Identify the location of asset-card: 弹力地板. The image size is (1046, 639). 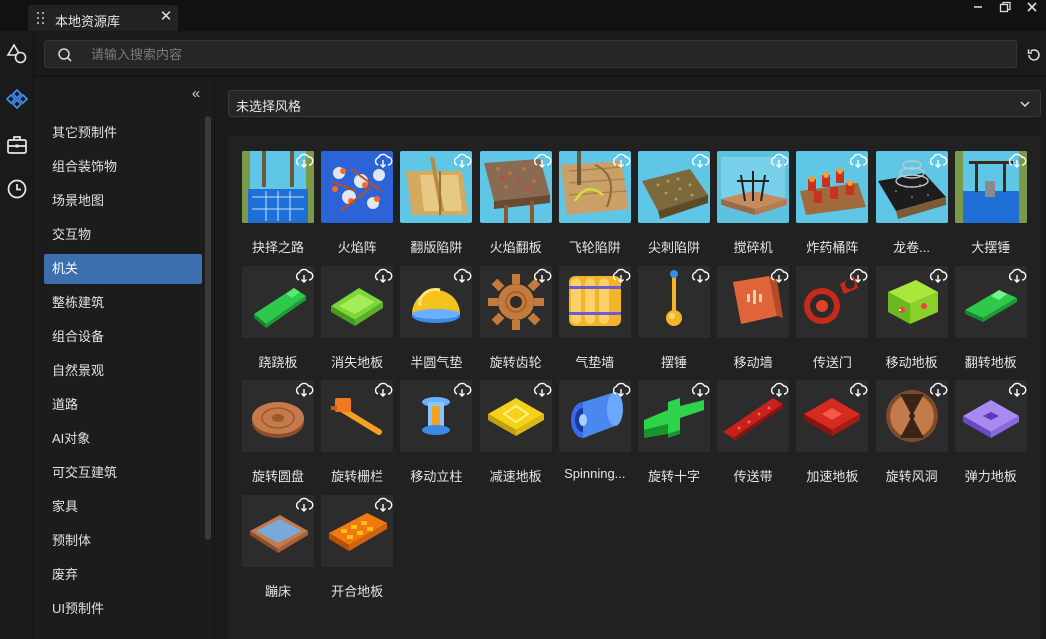
(991, 436).